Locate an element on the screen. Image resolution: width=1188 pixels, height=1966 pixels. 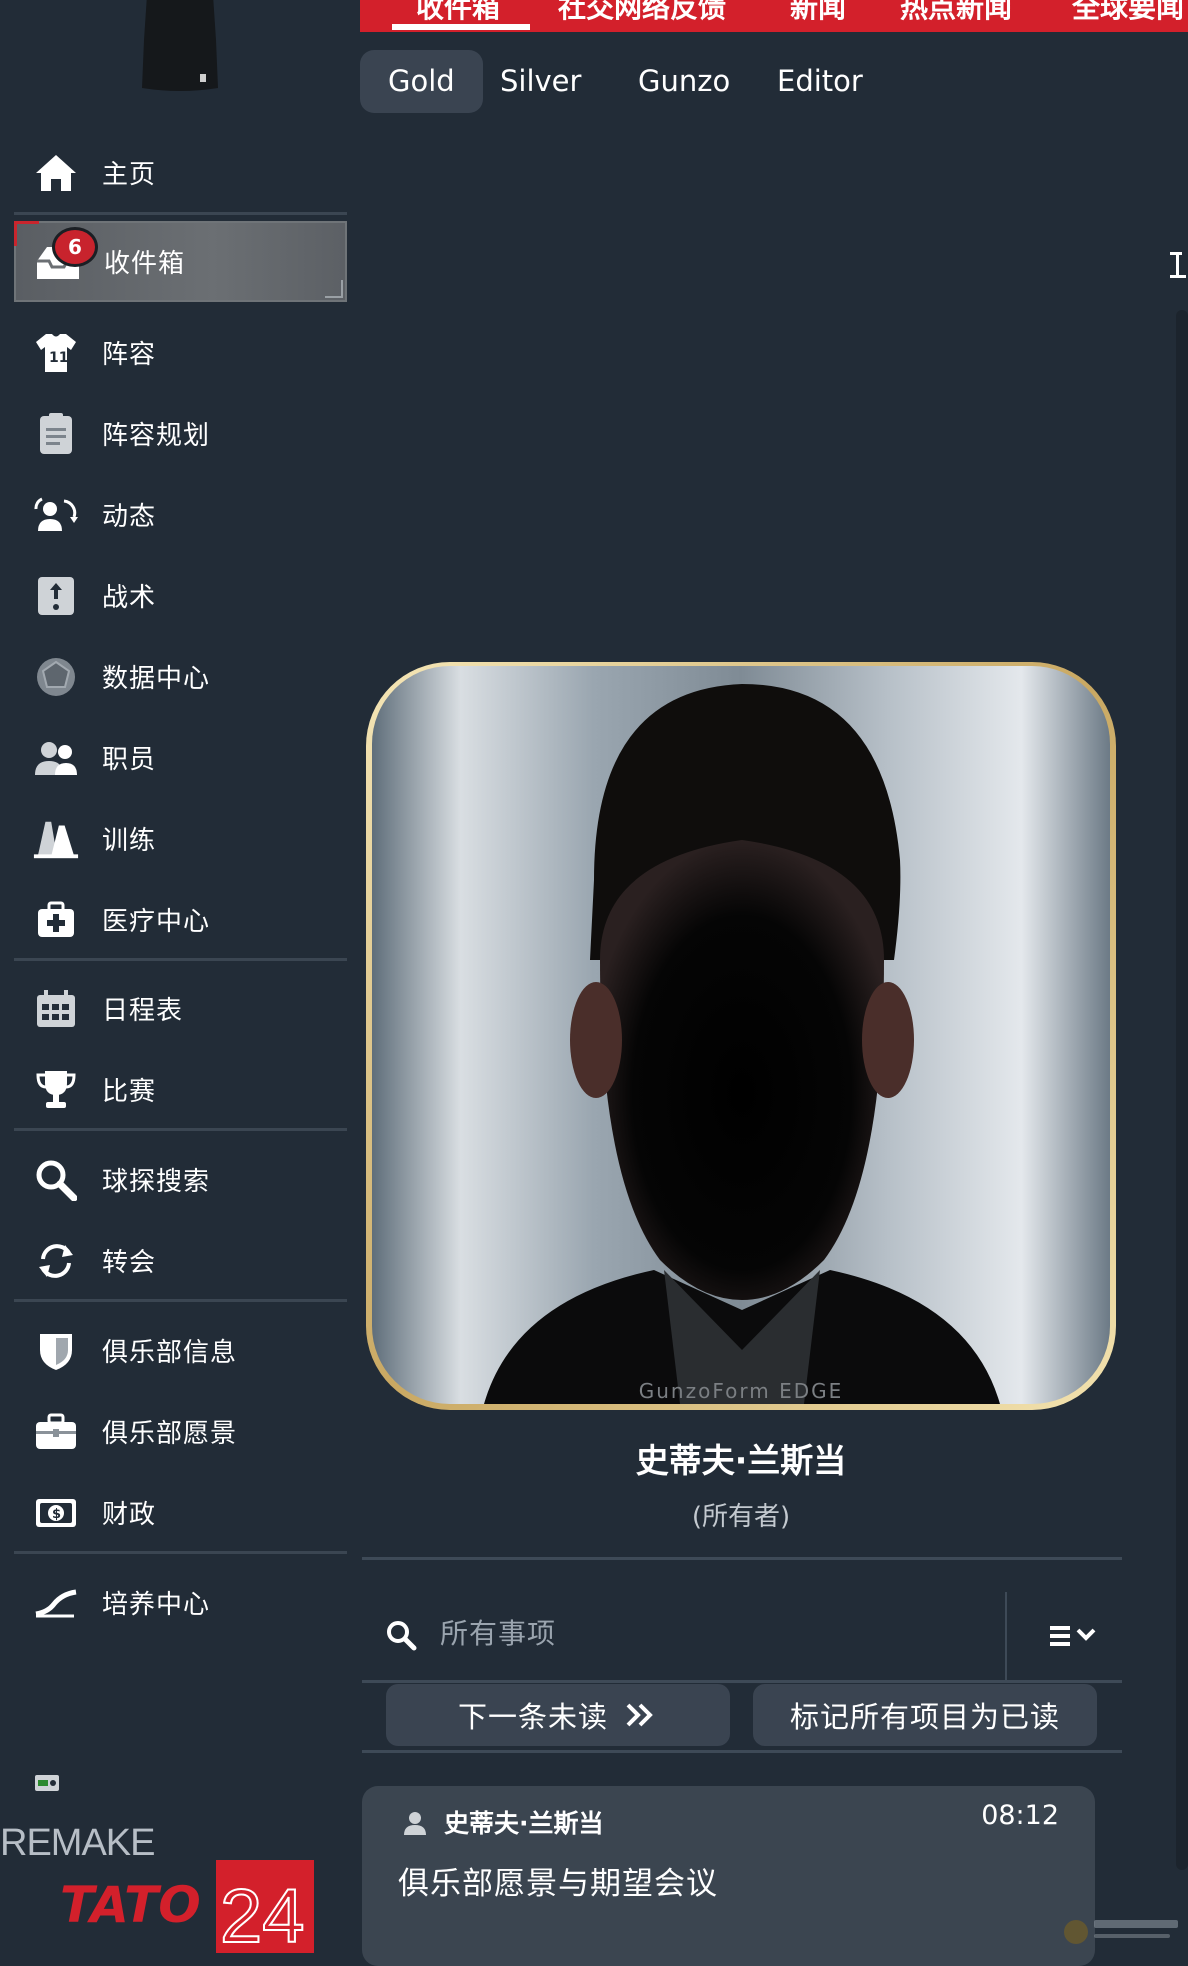
sidebar-item-staff: 职员 is located at coordinates (180, 757).